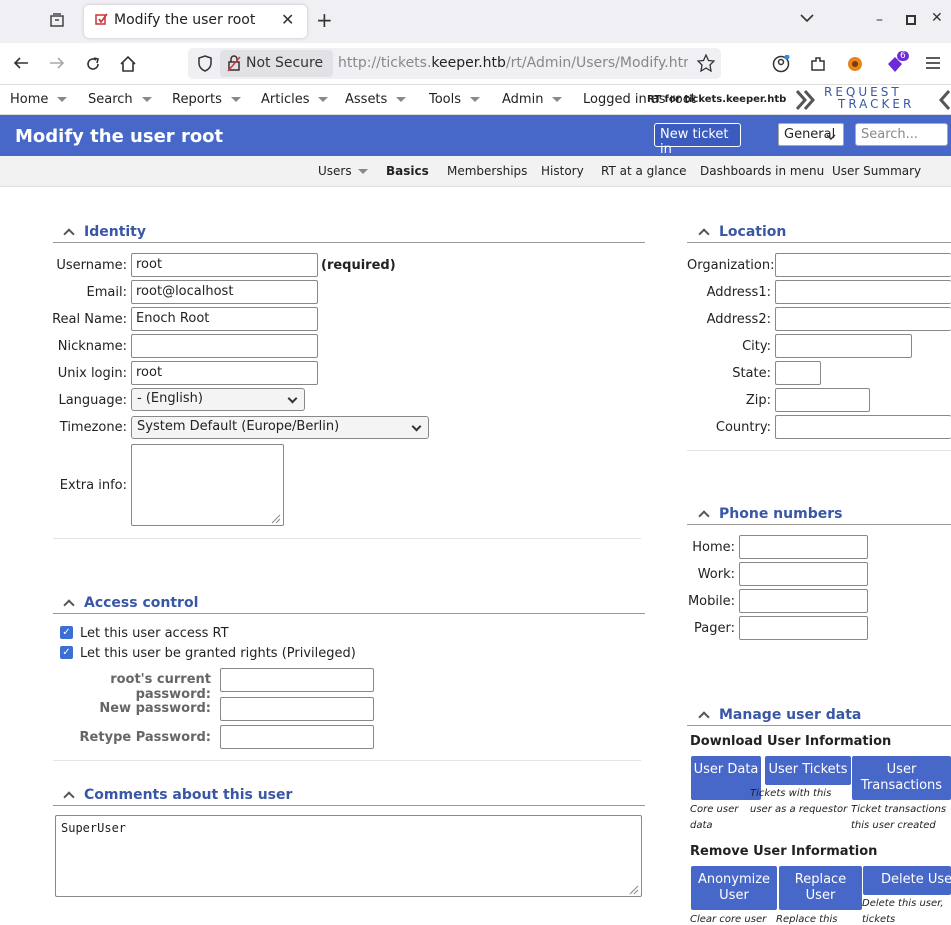 This screenshot has height=925, width=951. Describe the element at coordinates (863, 265) in the screenshot. I see `organization-field` at that location.